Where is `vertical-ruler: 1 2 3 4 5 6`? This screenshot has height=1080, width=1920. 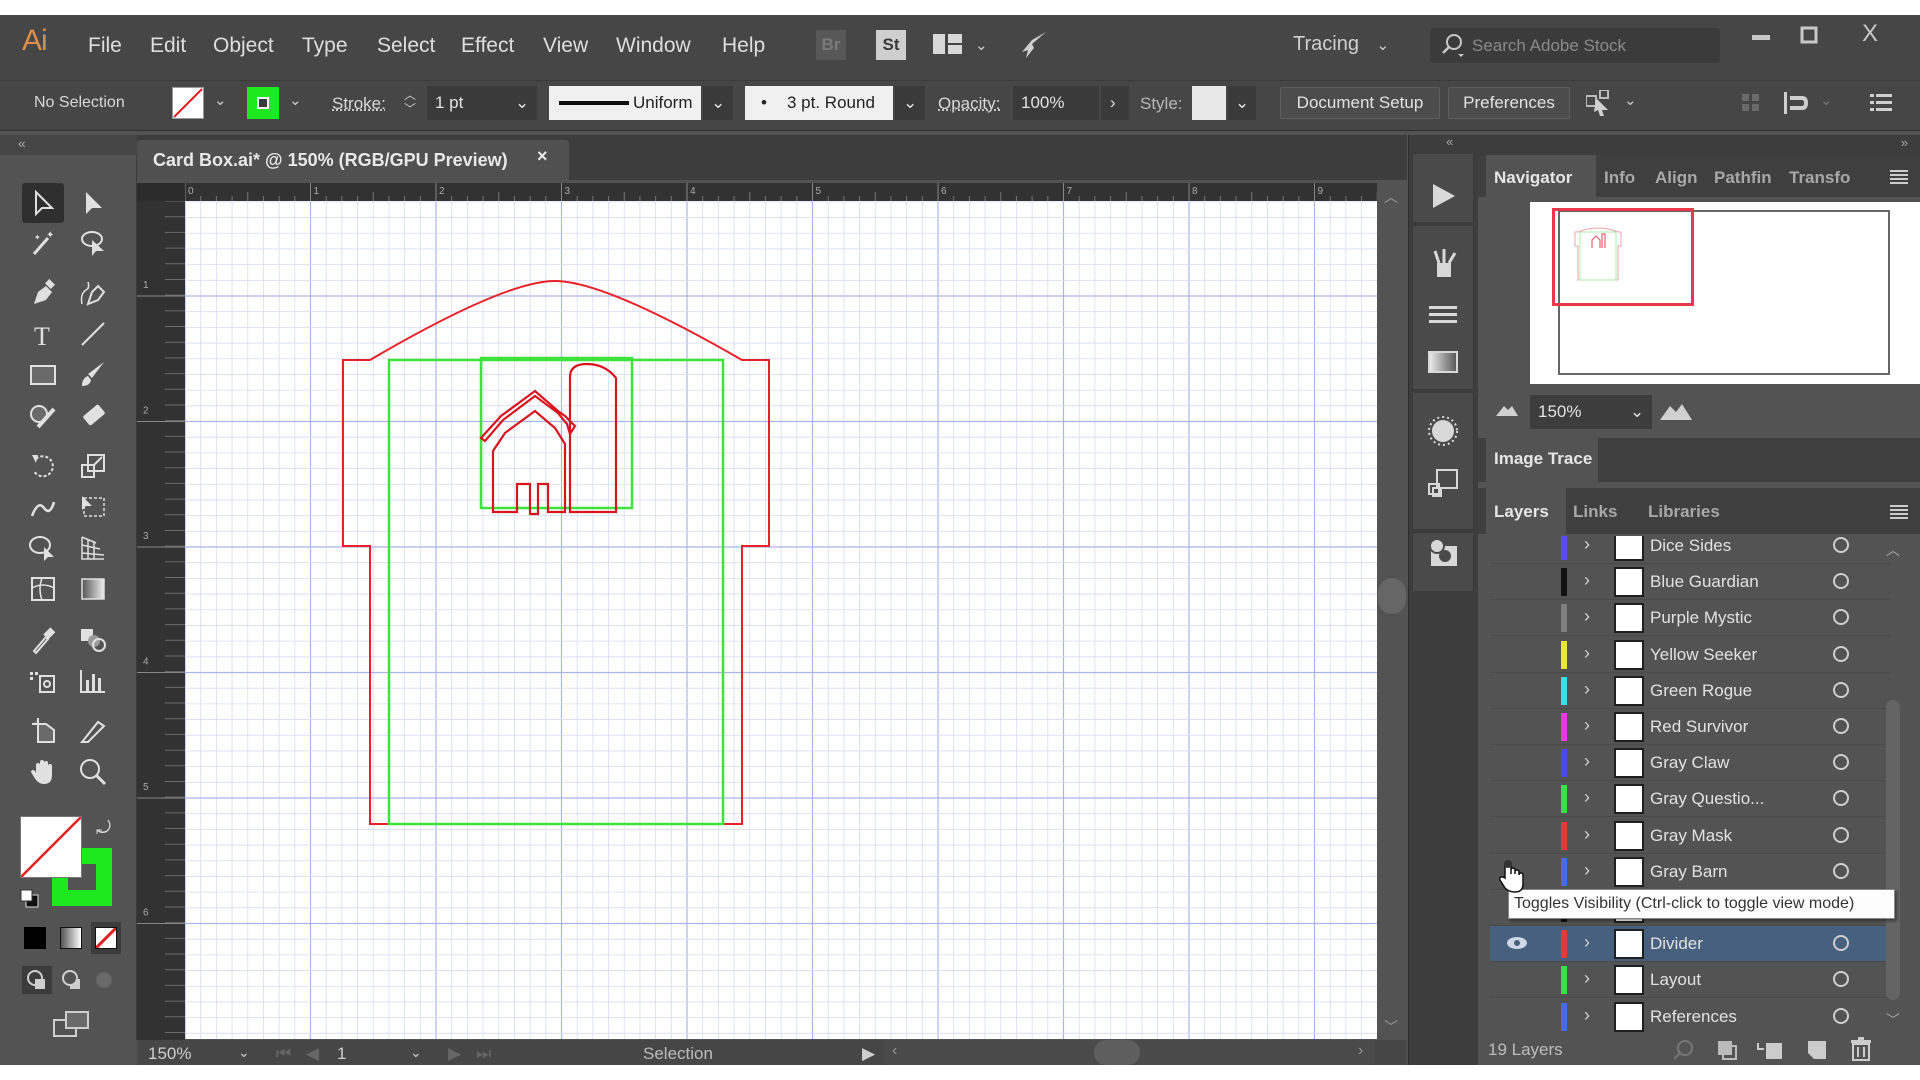 vertical-ruler: 1 2 3 4 5 6 is located at coordinates (161, 611).